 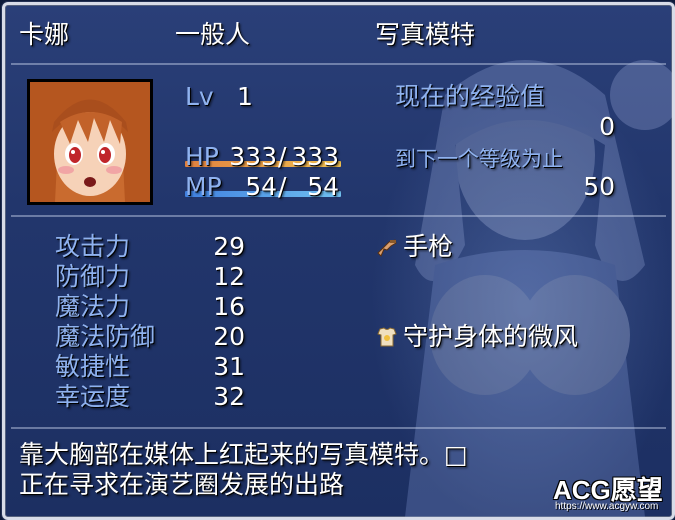 What do you see at coordinates (199, 96) in the screenshot?
I see `level-label: Lv` at bounding box center [199, 96].